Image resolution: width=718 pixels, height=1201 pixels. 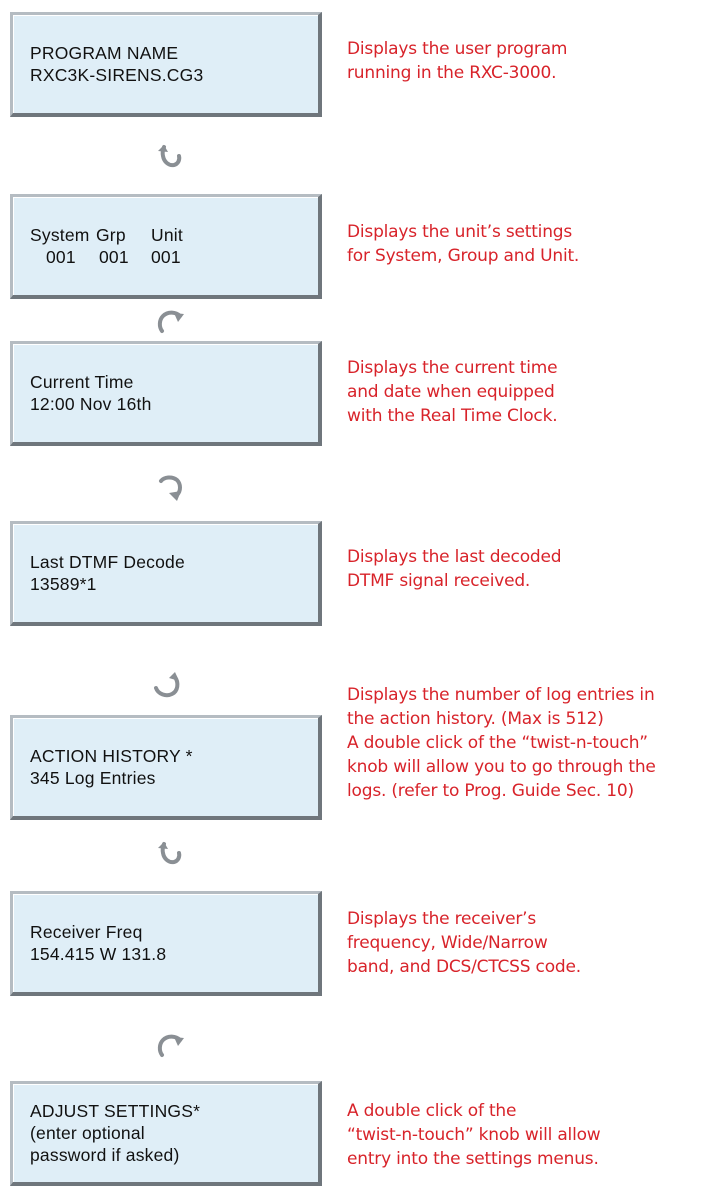 I want to click on lcd-line: (enter optional, so click(x=87, y=1133).